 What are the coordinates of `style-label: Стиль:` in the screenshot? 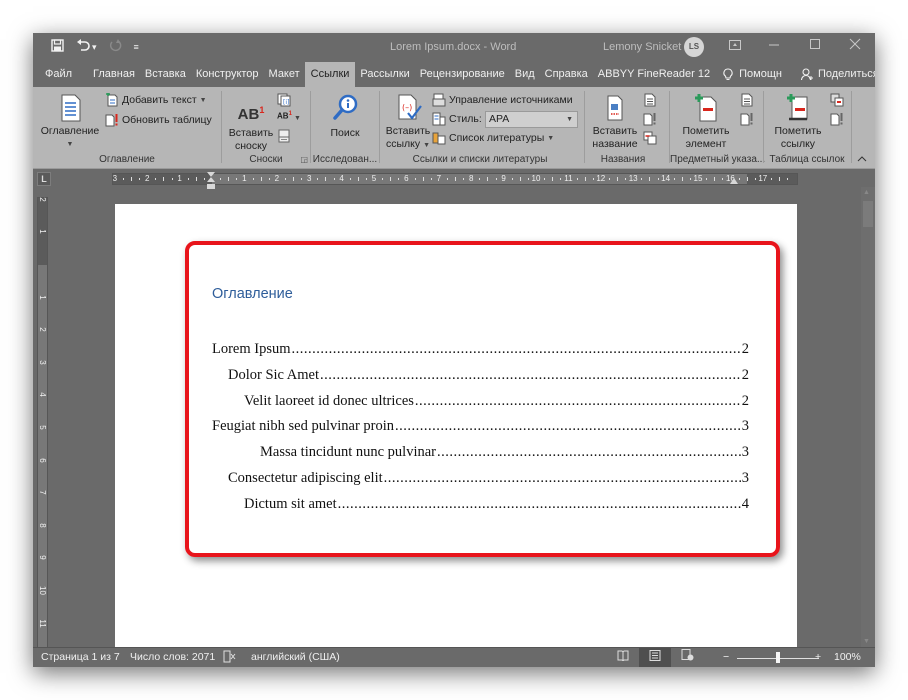 It's located at (465, 119).